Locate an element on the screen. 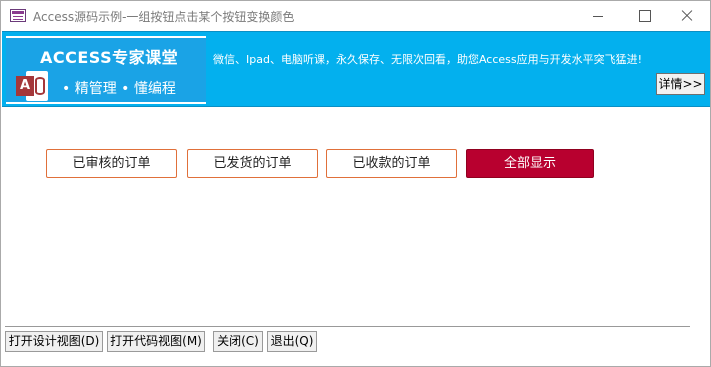 The width and height of the screenshot is (711, 367). details-button: 详情>> is located at coordinates (680, 84).